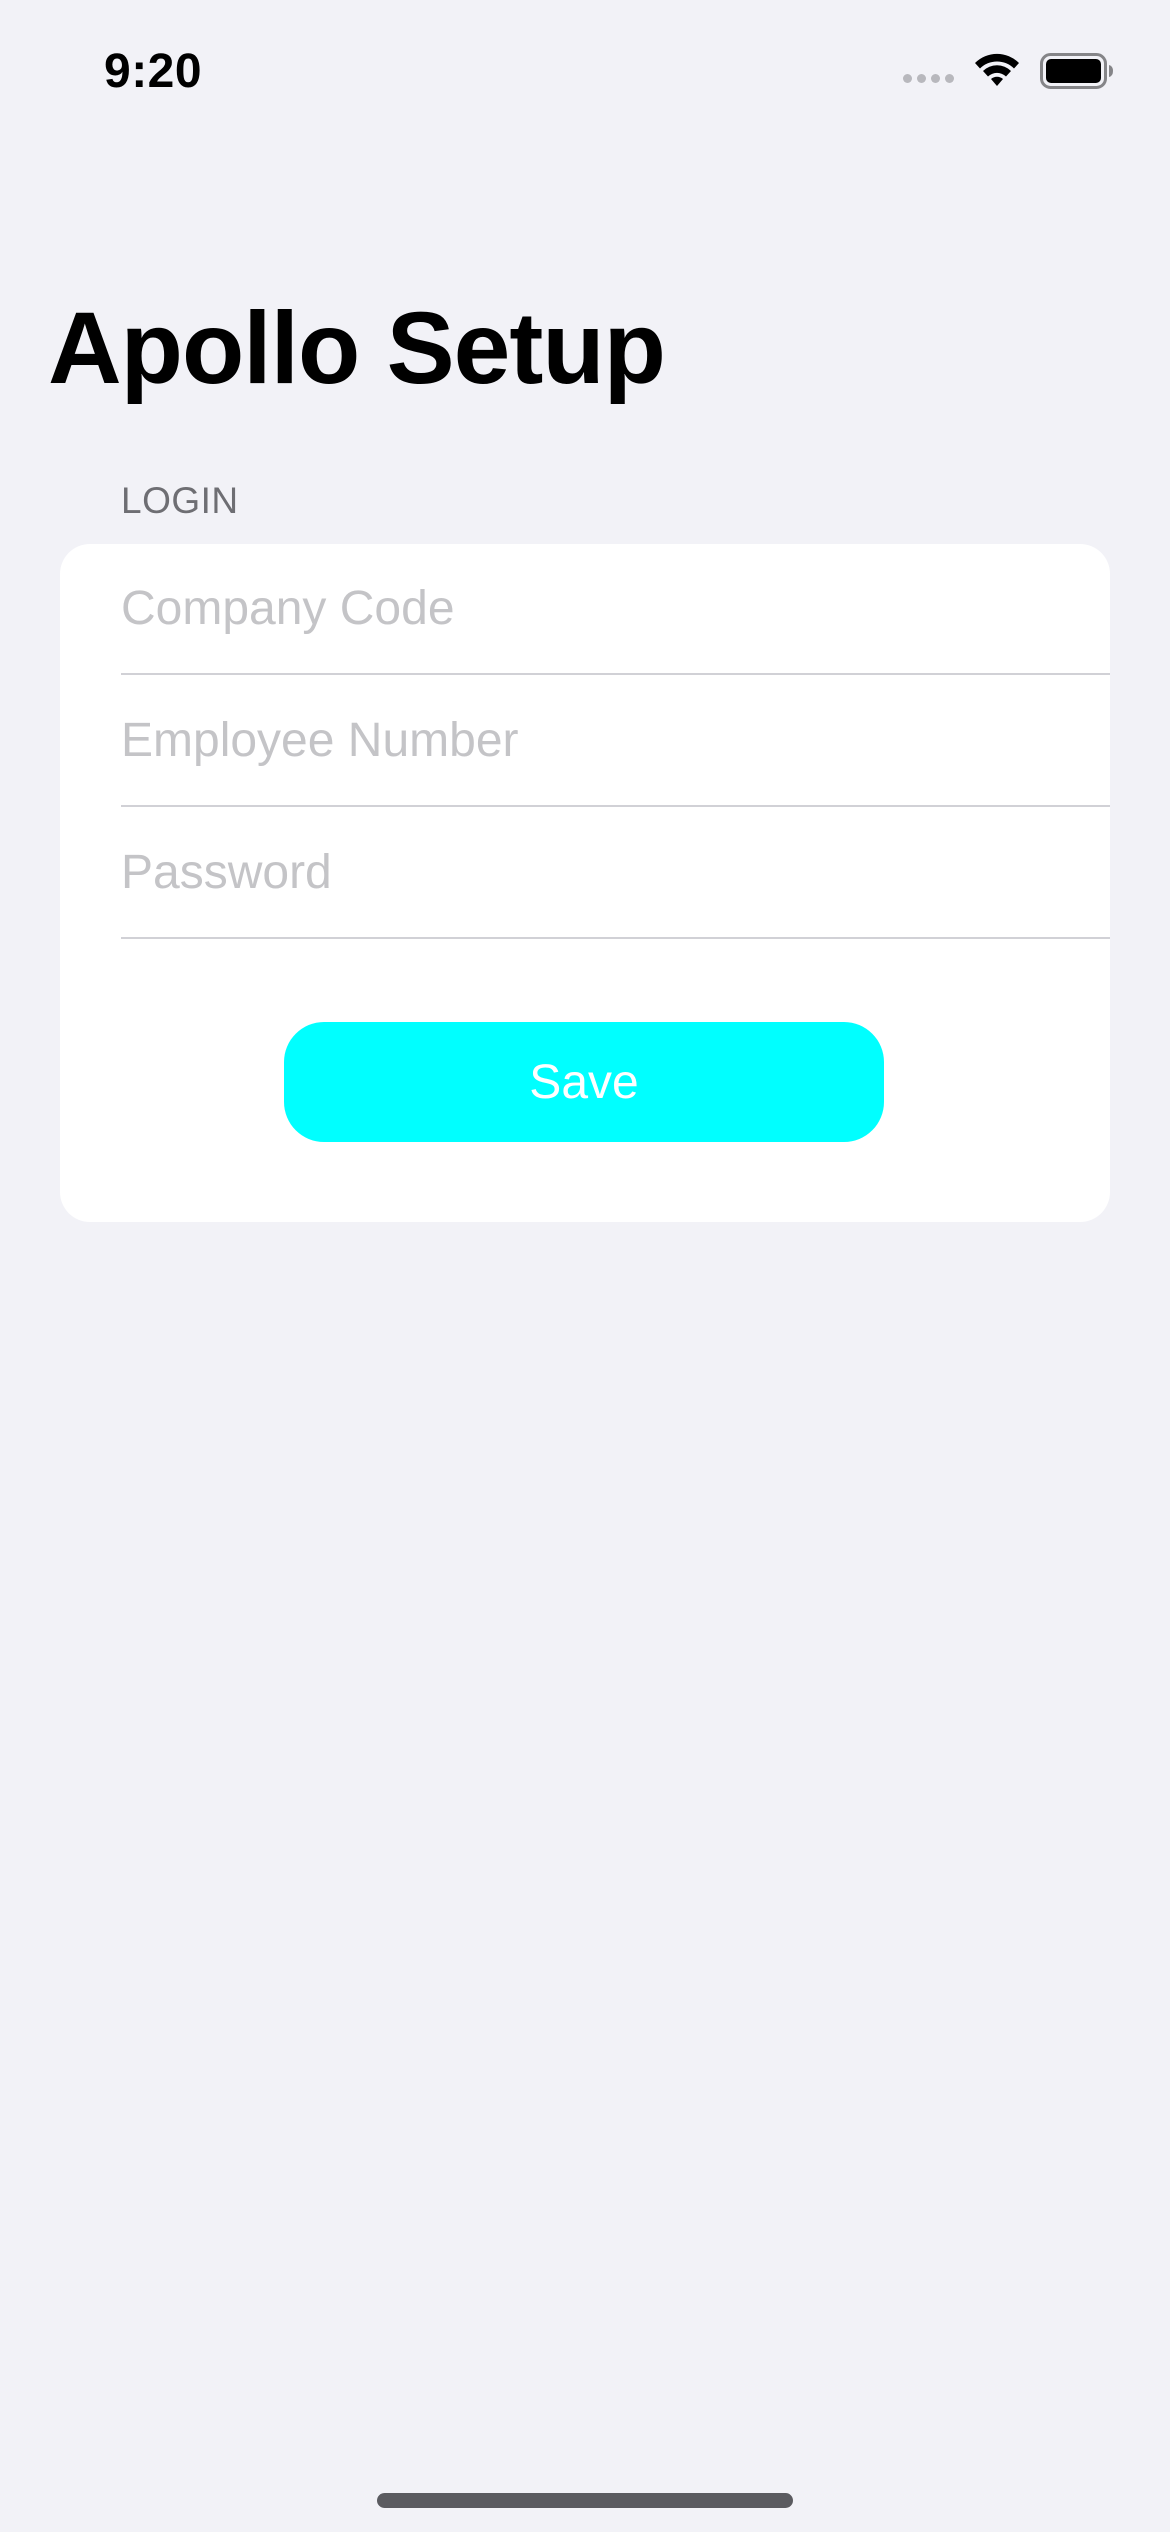 Image resolution: width=1170 pixels, height=2532 pixels. I want to click on company-code-row, so click(615, 609).